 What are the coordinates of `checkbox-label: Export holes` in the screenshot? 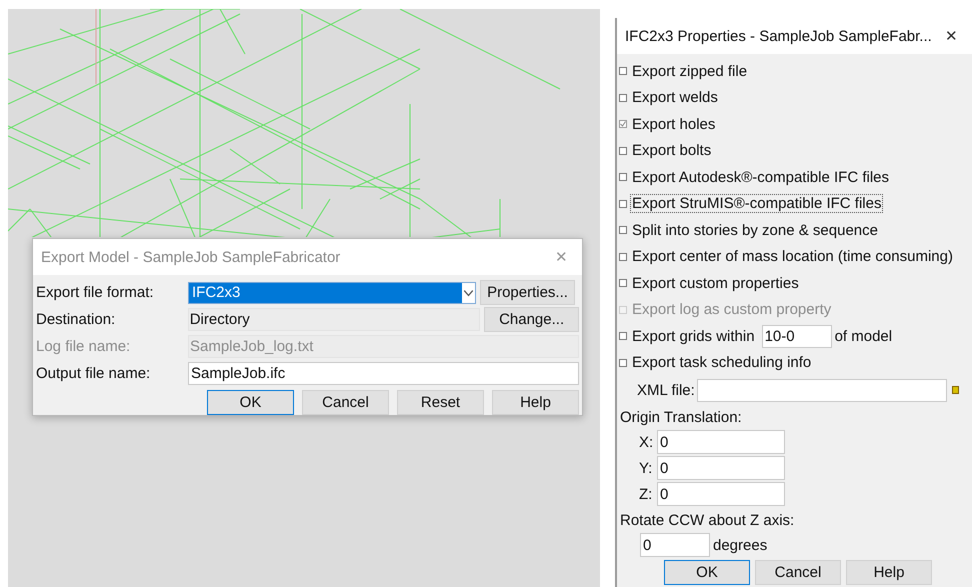 It's located at (673, 124).